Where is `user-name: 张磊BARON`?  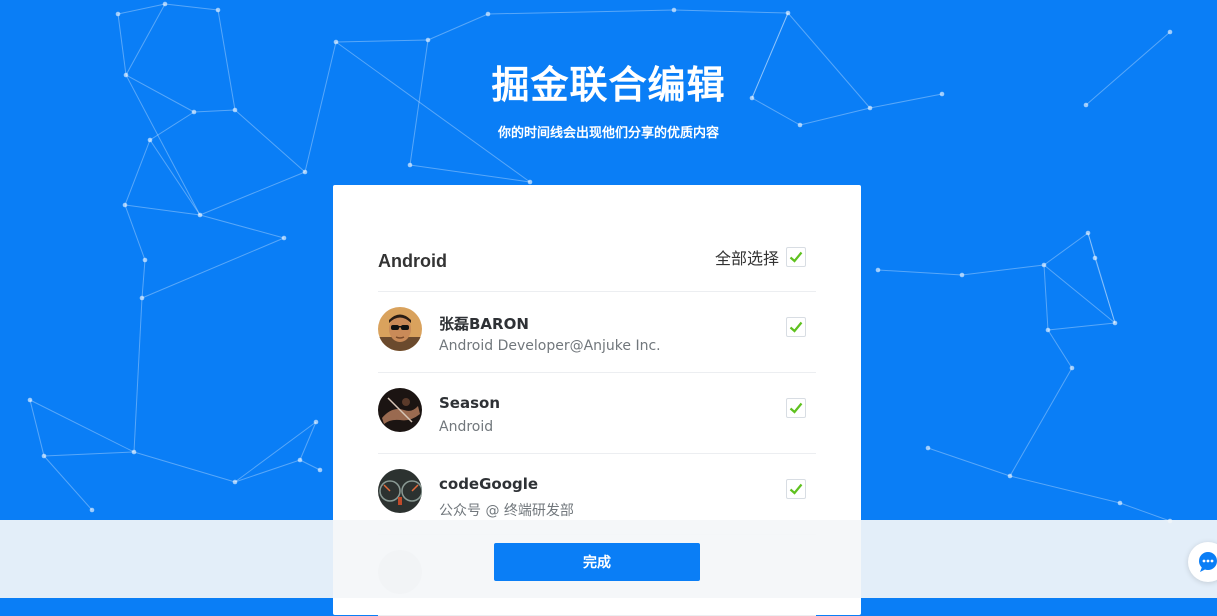 user-name: 张磊BARON is located at coordinates (484, 324).